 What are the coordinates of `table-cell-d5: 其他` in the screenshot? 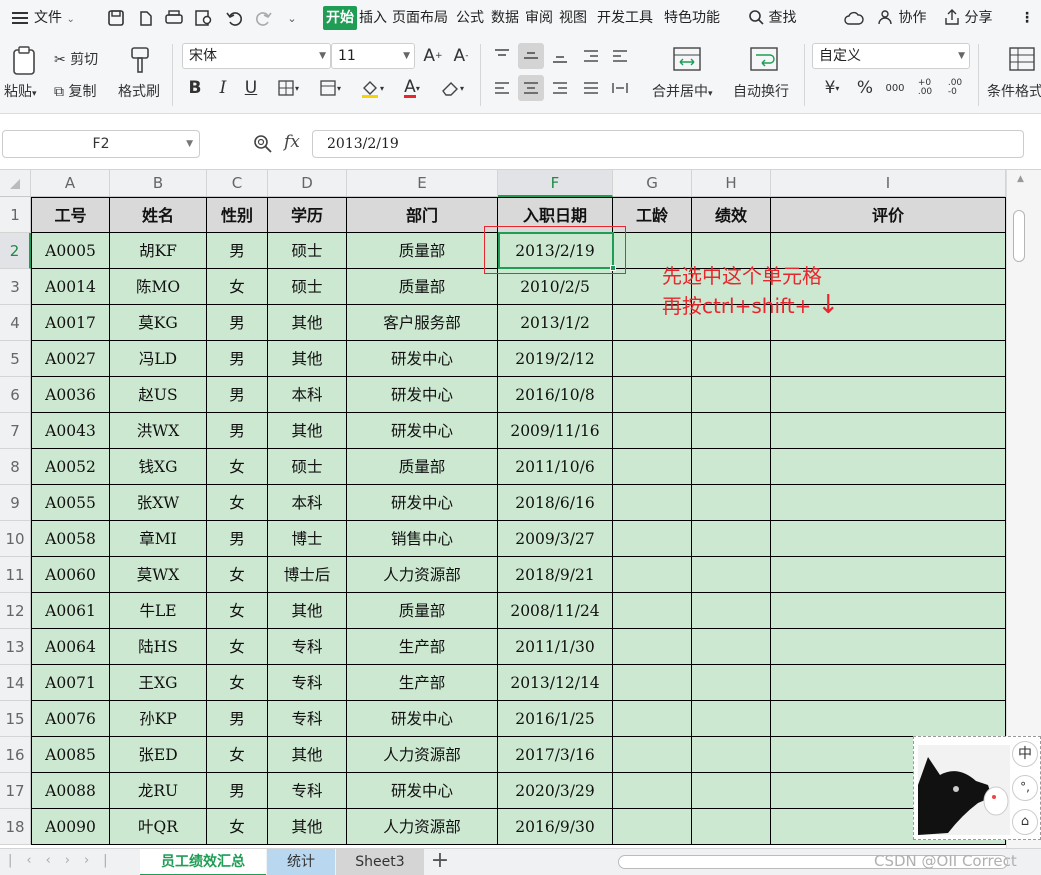 It's located at (307, 359).